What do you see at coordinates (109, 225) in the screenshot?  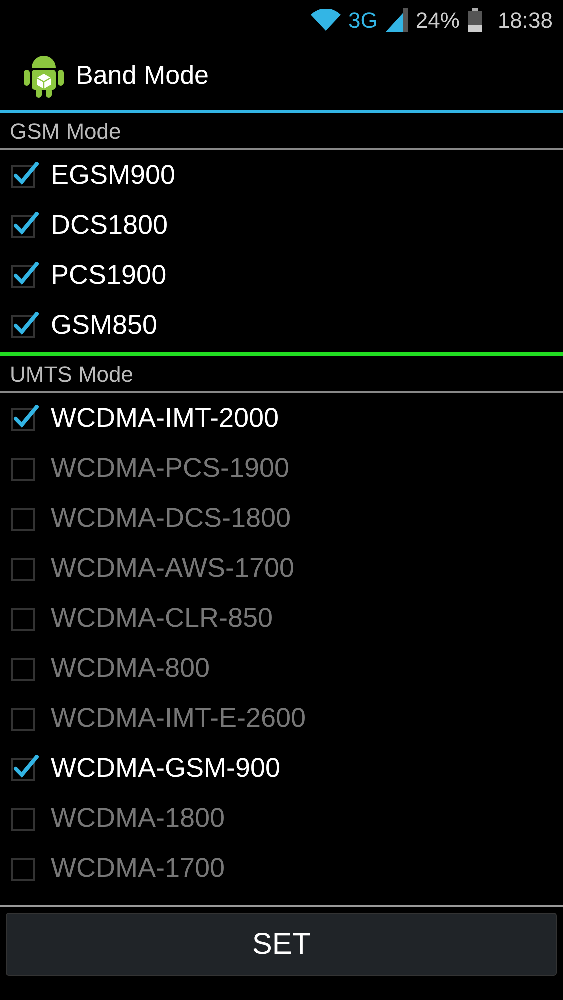 I see `band-option: DCS1800` at bounding box center [109, 225].